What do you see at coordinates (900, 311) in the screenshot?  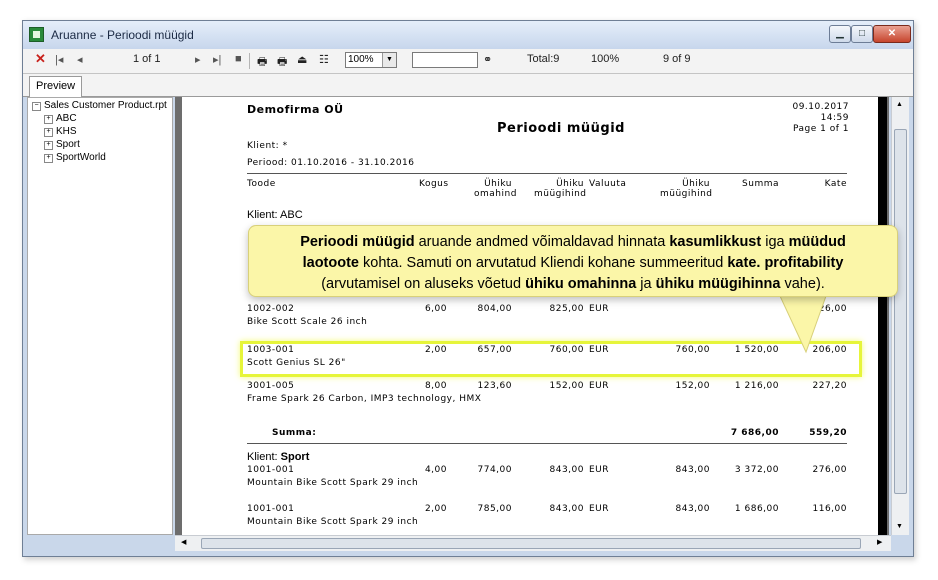 I see `scroll-thumb` at bounding box center [900, 311].